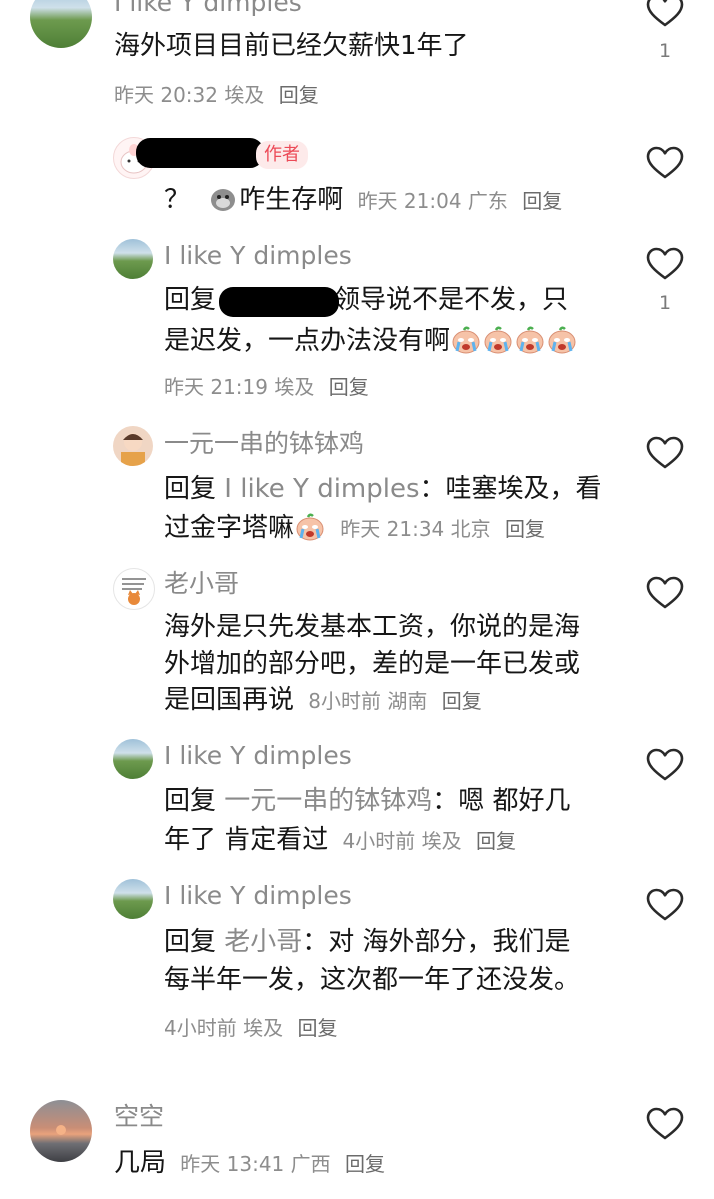  Describe the element at coordinates (291, 200) in the screenshot. I see `comment-text-main: 咋生存啊` at that location.